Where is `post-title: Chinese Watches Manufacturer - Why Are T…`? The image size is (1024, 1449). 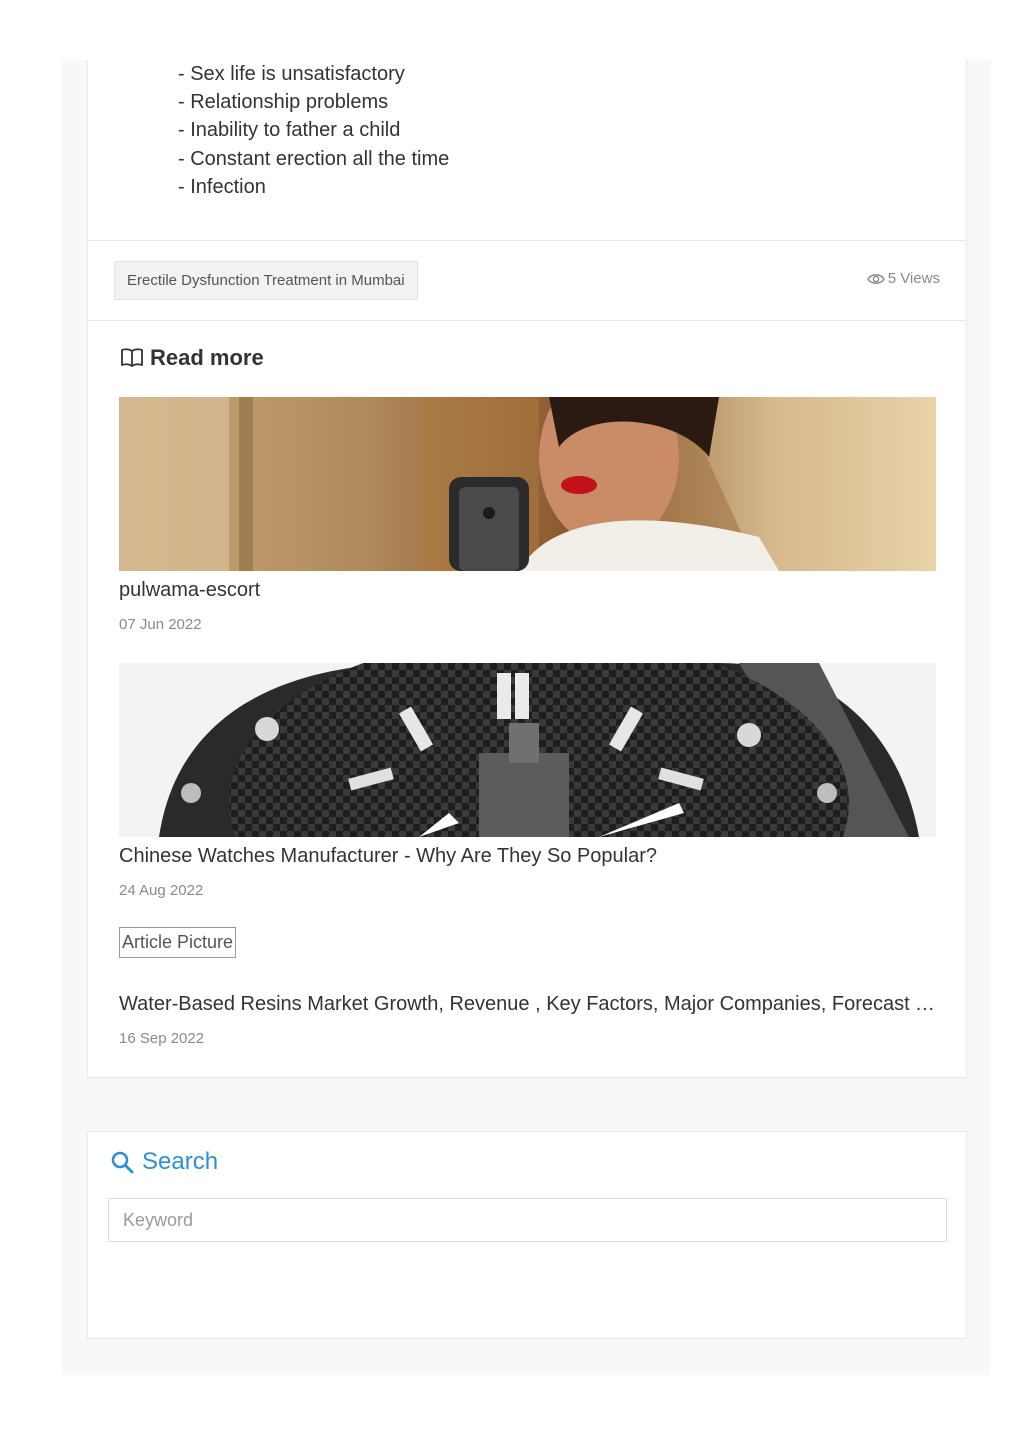 post-title: Chinese Watches Manufacturer - Why Are T… is located at coordinates (527, 856).